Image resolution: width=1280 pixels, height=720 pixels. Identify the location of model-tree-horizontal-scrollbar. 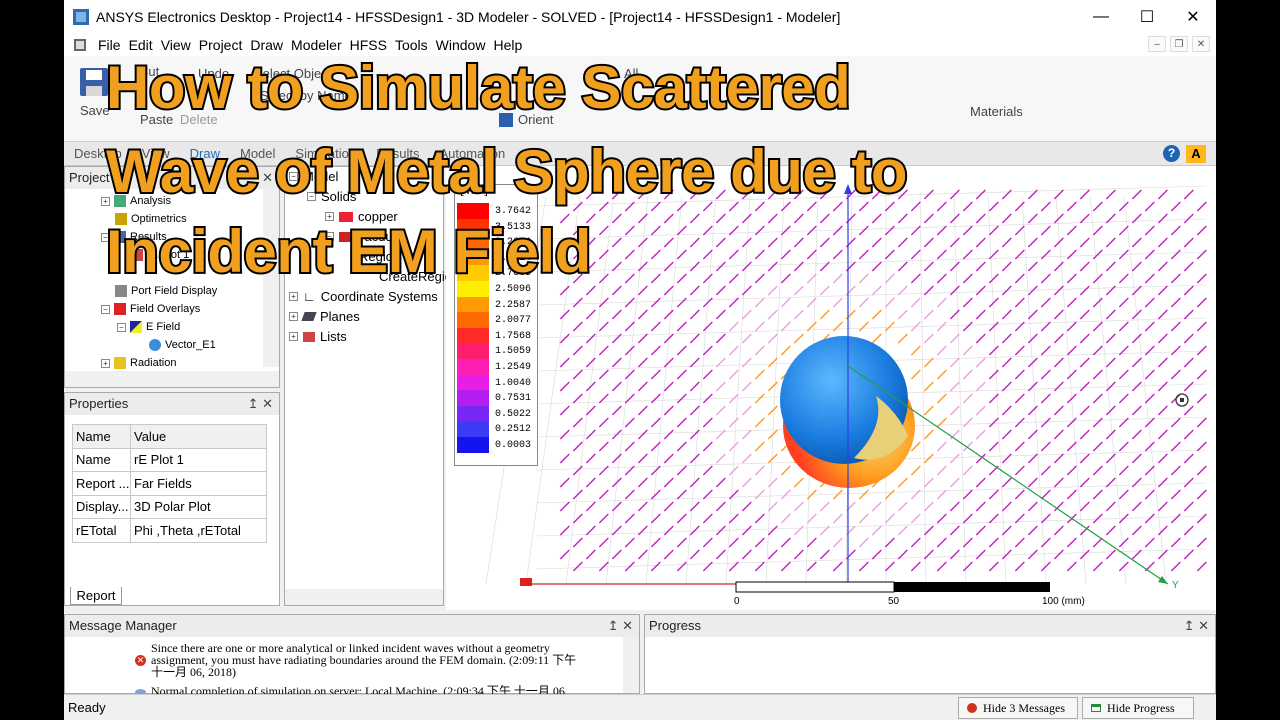
(364, 597).